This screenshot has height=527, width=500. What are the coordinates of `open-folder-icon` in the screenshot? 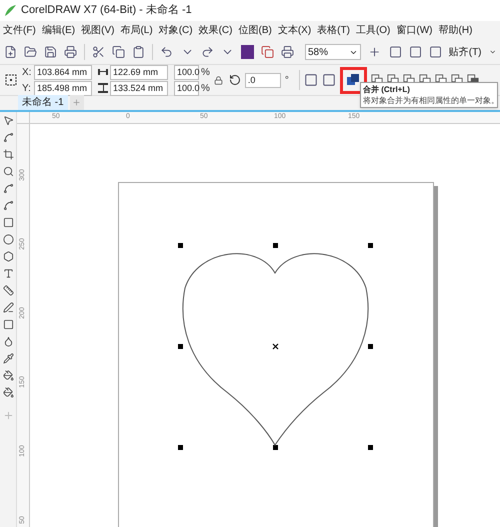 It's located at (31, 52).